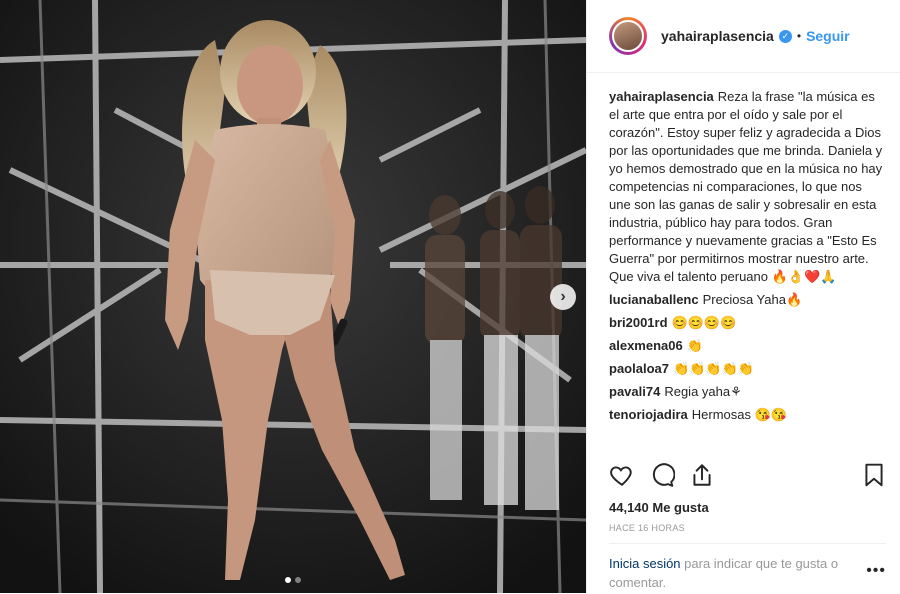  I want to click on comment-username: bri2001rd, so click(638, 322).